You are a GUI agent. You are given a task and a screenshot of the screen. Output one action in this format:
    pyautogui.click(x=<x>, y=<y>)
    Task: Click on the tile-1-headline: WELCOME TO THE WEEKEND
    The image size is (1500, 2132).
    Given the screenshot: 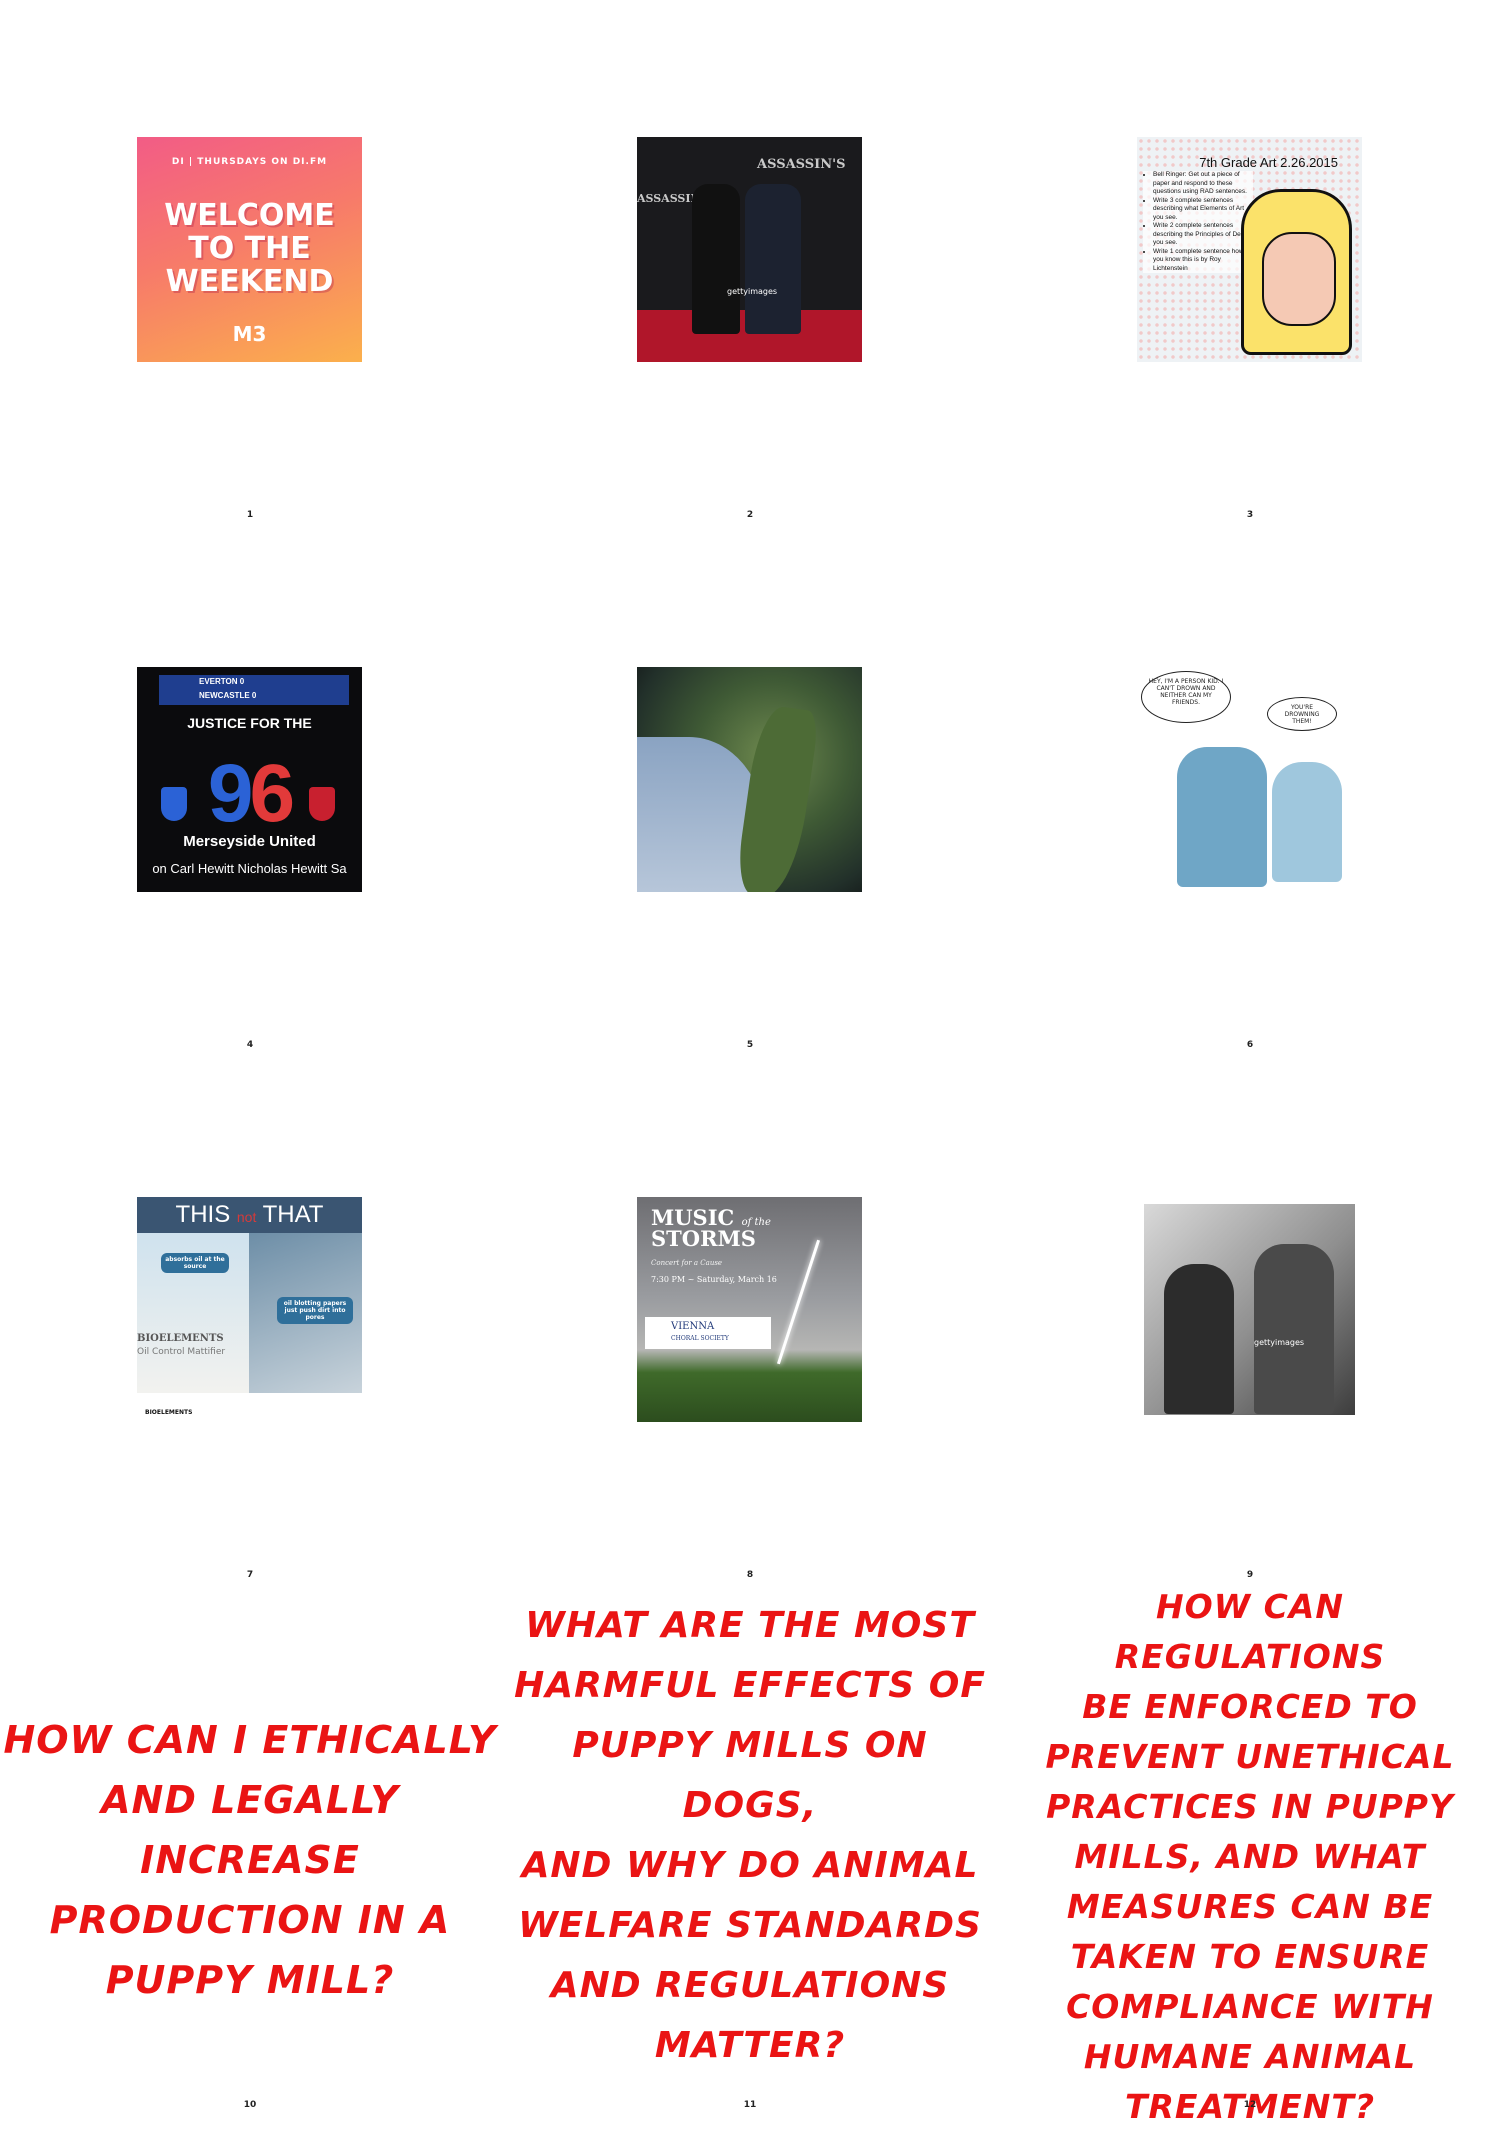 What is the action you would take?
    pyautogui.click(x=249, y=248)
    